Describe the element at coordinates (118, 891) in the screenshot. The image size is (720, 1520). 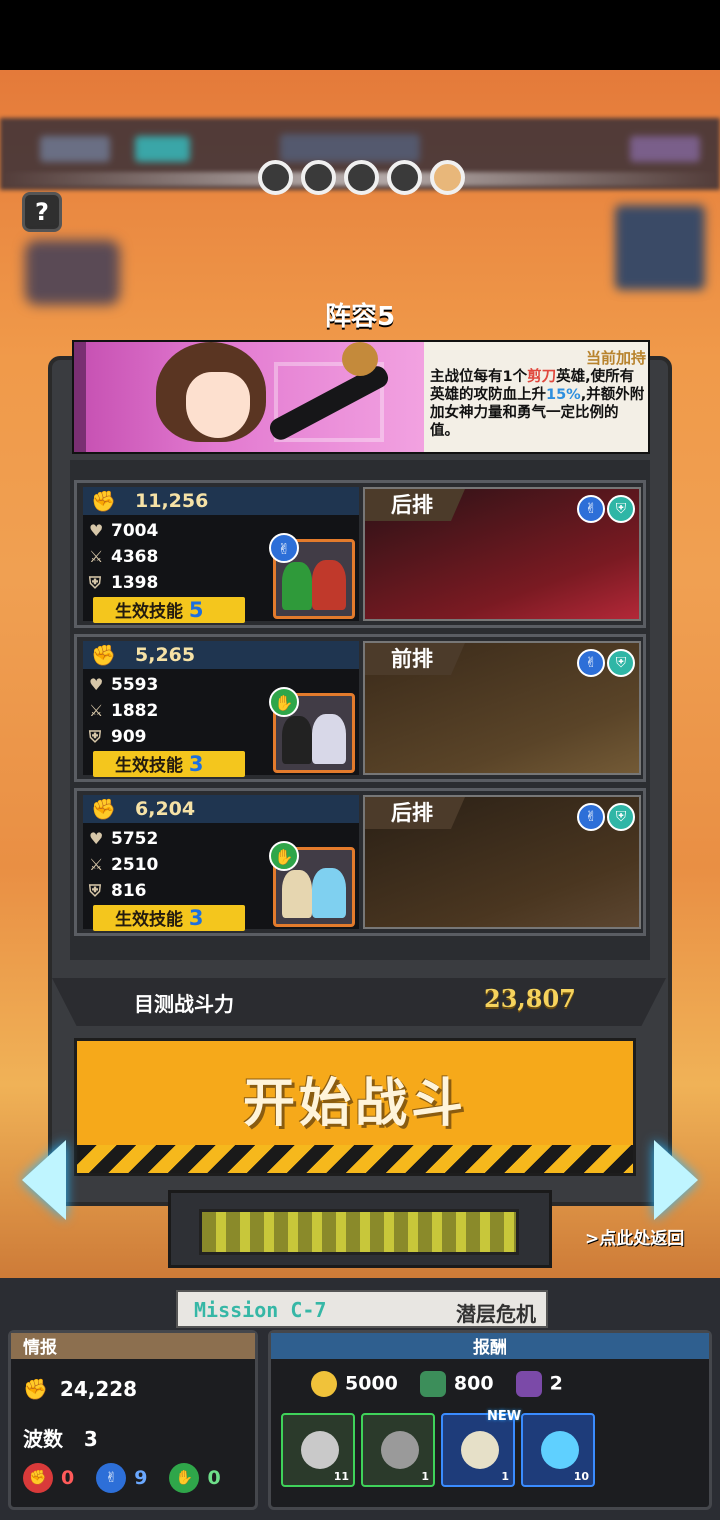
I see `hero-def: ⛨ 816` at that location.